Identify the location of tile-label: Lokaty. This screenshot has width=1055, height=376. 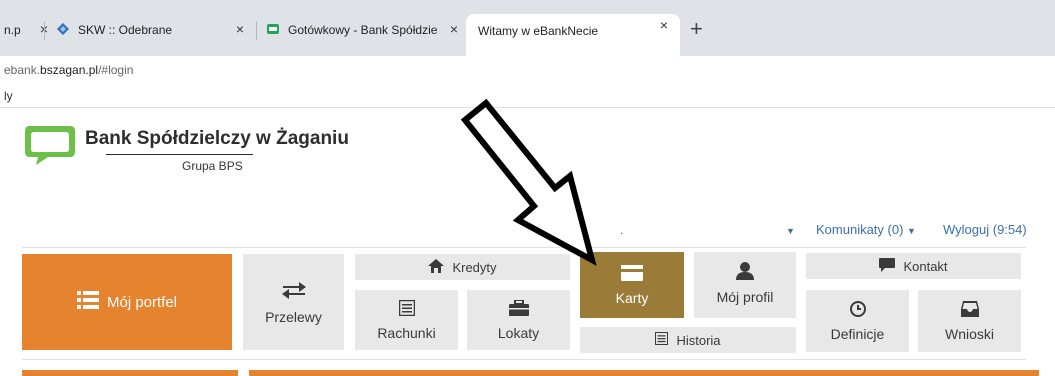
(518, 332).